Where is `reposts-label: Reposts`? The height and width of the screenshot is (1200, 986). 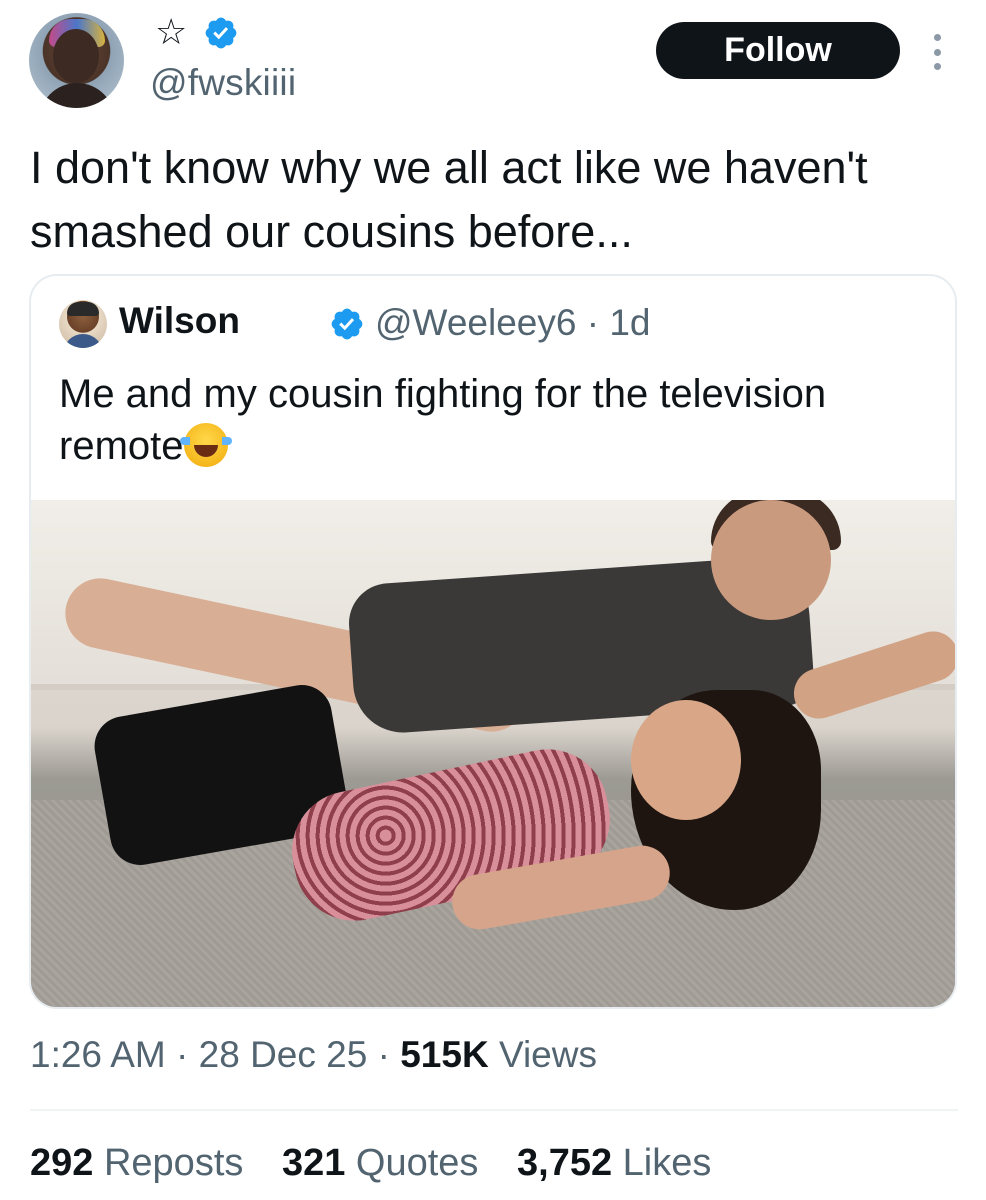 reposts-label: Reposts is located at coordinates (173, 1163).